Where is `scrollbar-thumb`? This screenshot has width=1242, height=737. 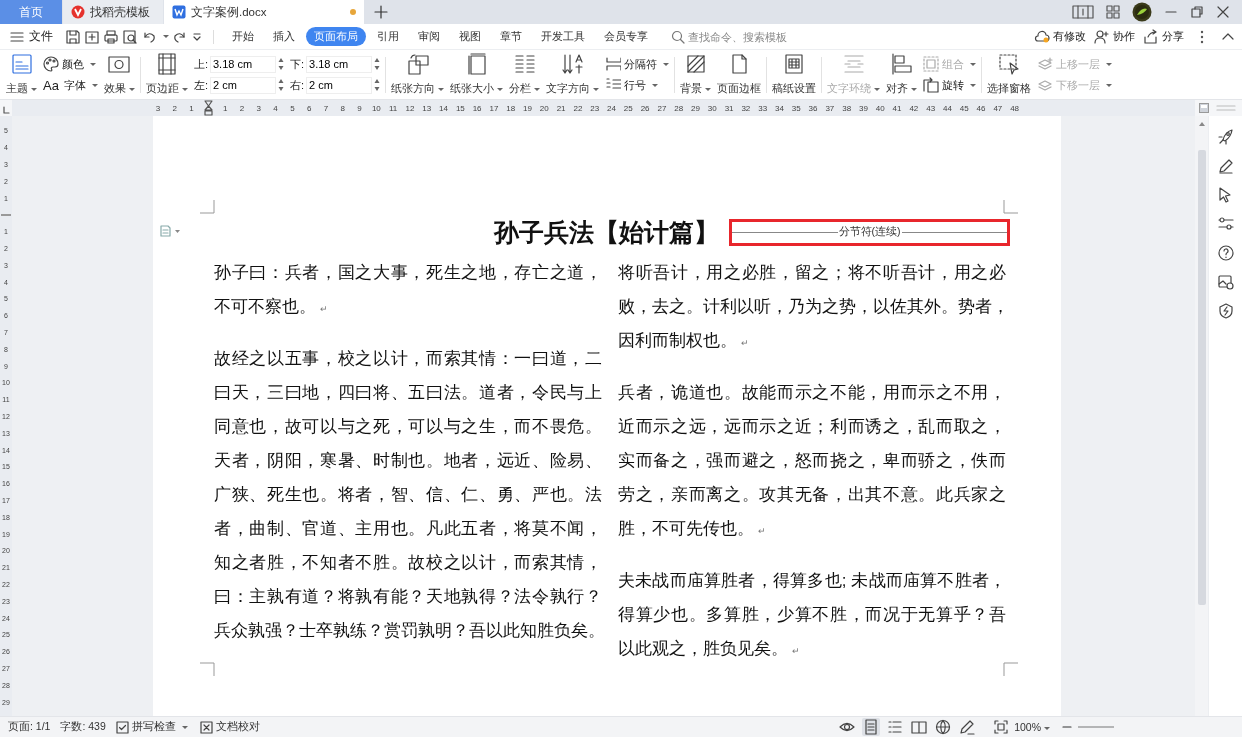 scrollbar-thumb is located at coordinates (1201, 377).